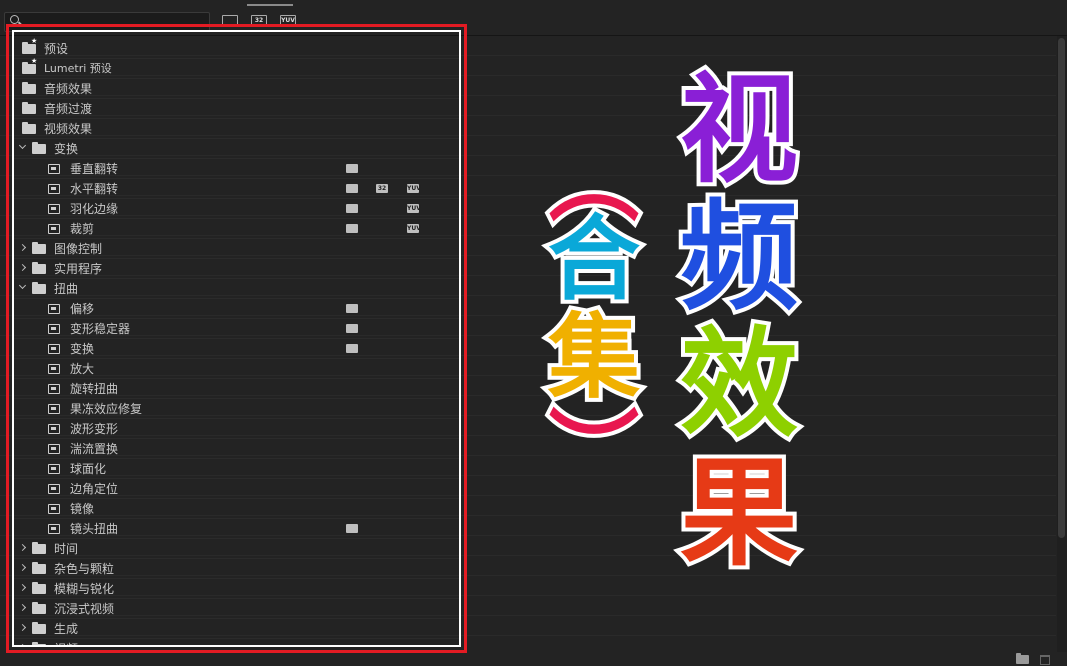 The image size is (1067, 666). I want to click on folder-item: 时间, so click(236, 549).